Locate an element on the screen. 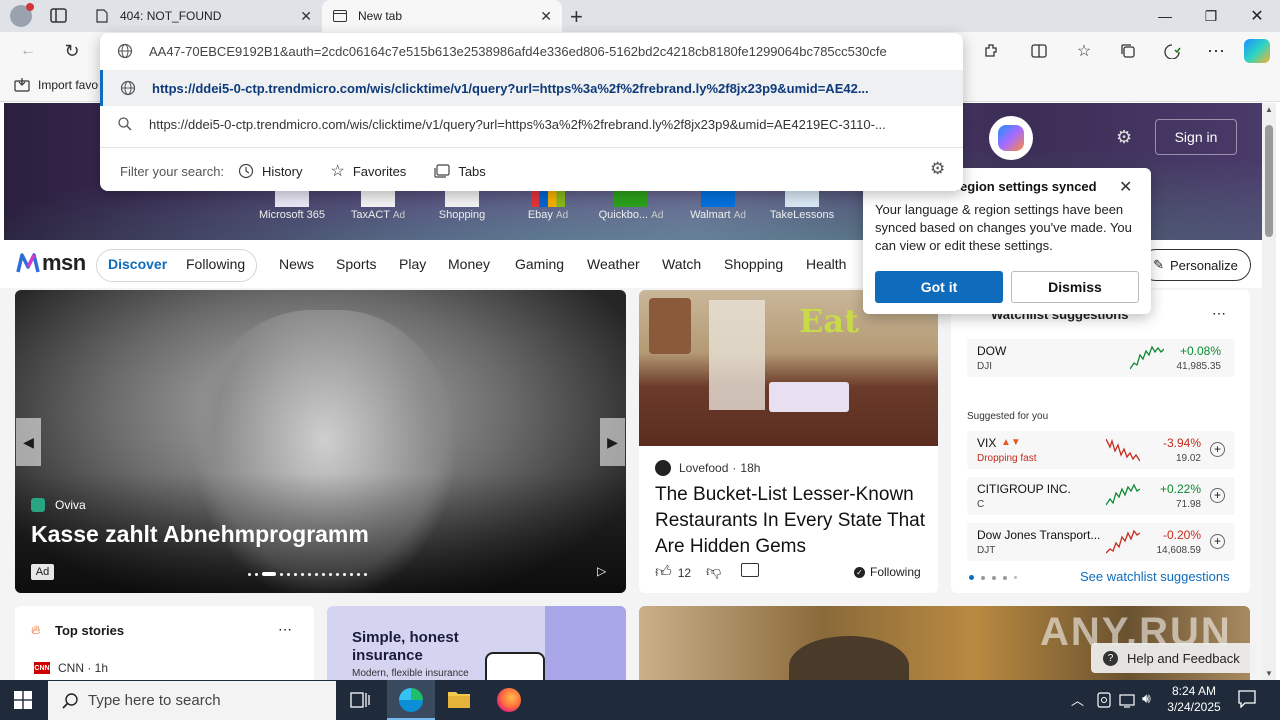 The height and width of the screenshot is (720, 1280). nav-sports: Sports is located at coordinates (356, 264).